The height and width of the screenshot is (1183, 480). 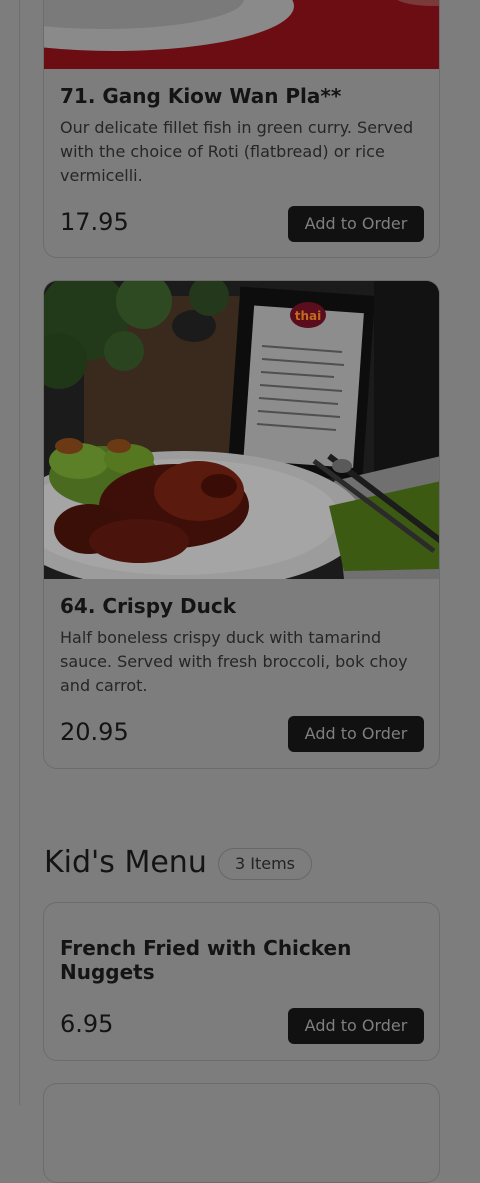 What do you see at coordinates (125, 862) in the screenshot?
I see `section-title: Kid's Menu` at bounding box center [125, 862].